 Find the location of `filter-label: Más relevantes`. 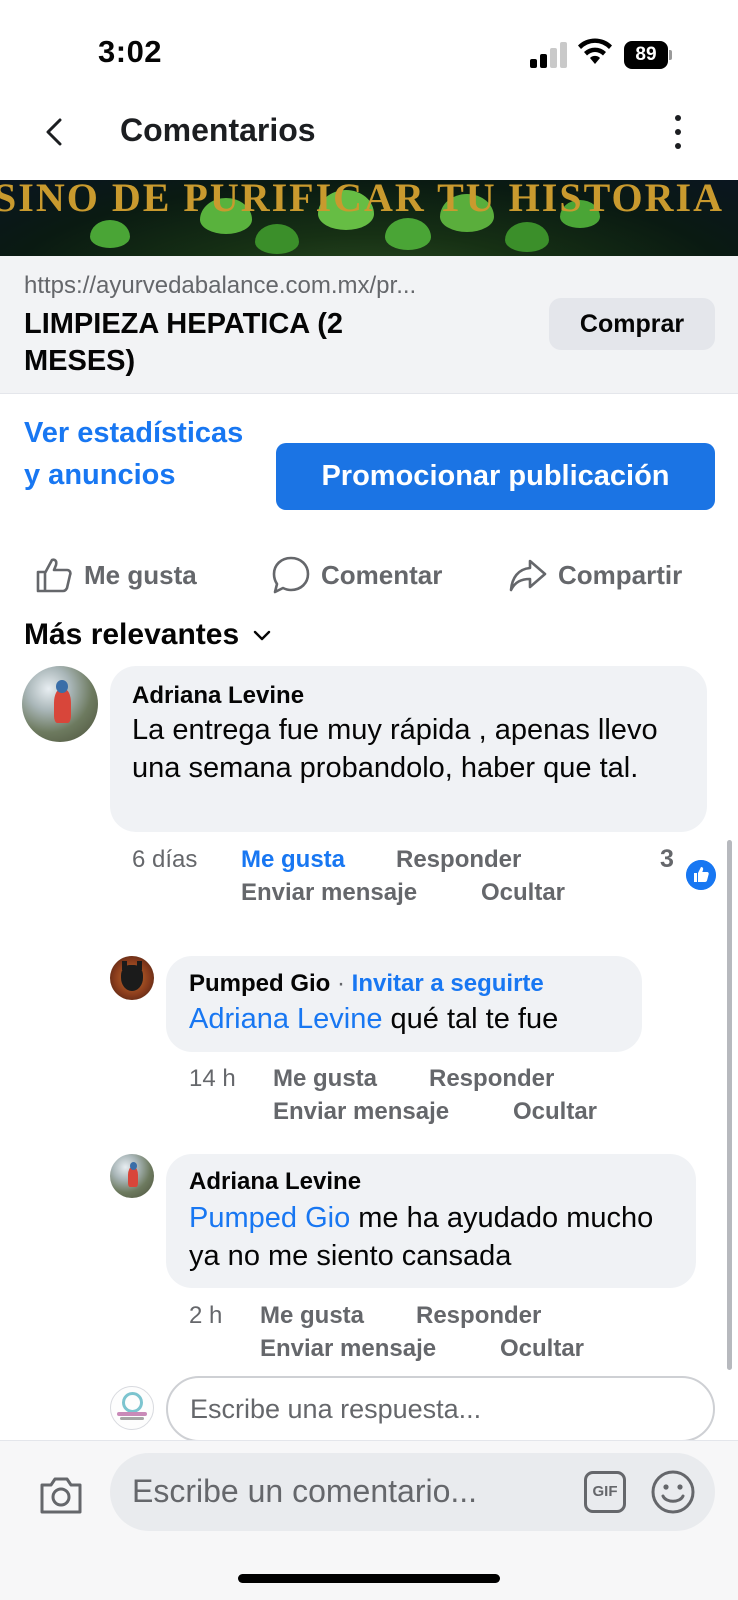

filter-label: Más relevantes is located at coordinates (132, 634).